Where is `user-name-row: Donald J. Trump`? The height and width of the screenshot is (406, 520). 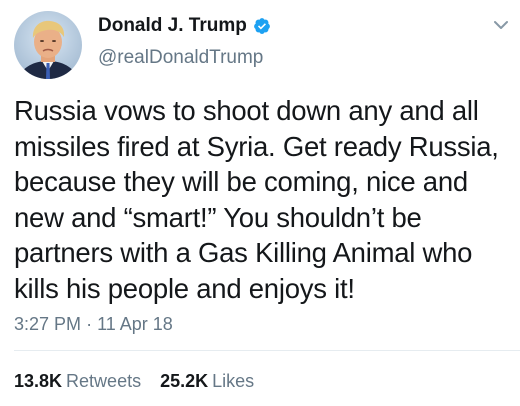
user-name-row: Donald J. Trump is located at coordinates (184, 26).